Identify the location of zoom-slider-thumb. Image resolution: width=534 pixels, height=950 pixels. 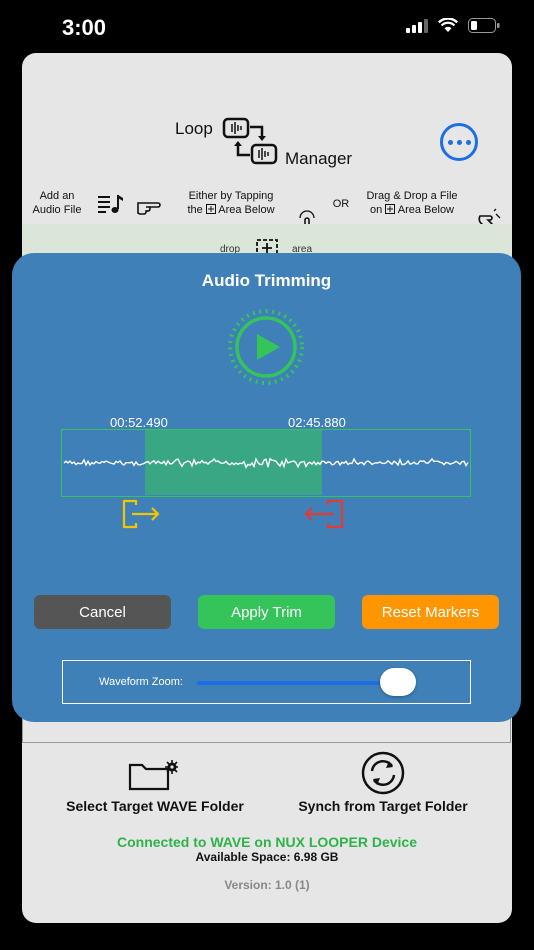
(398, 682).